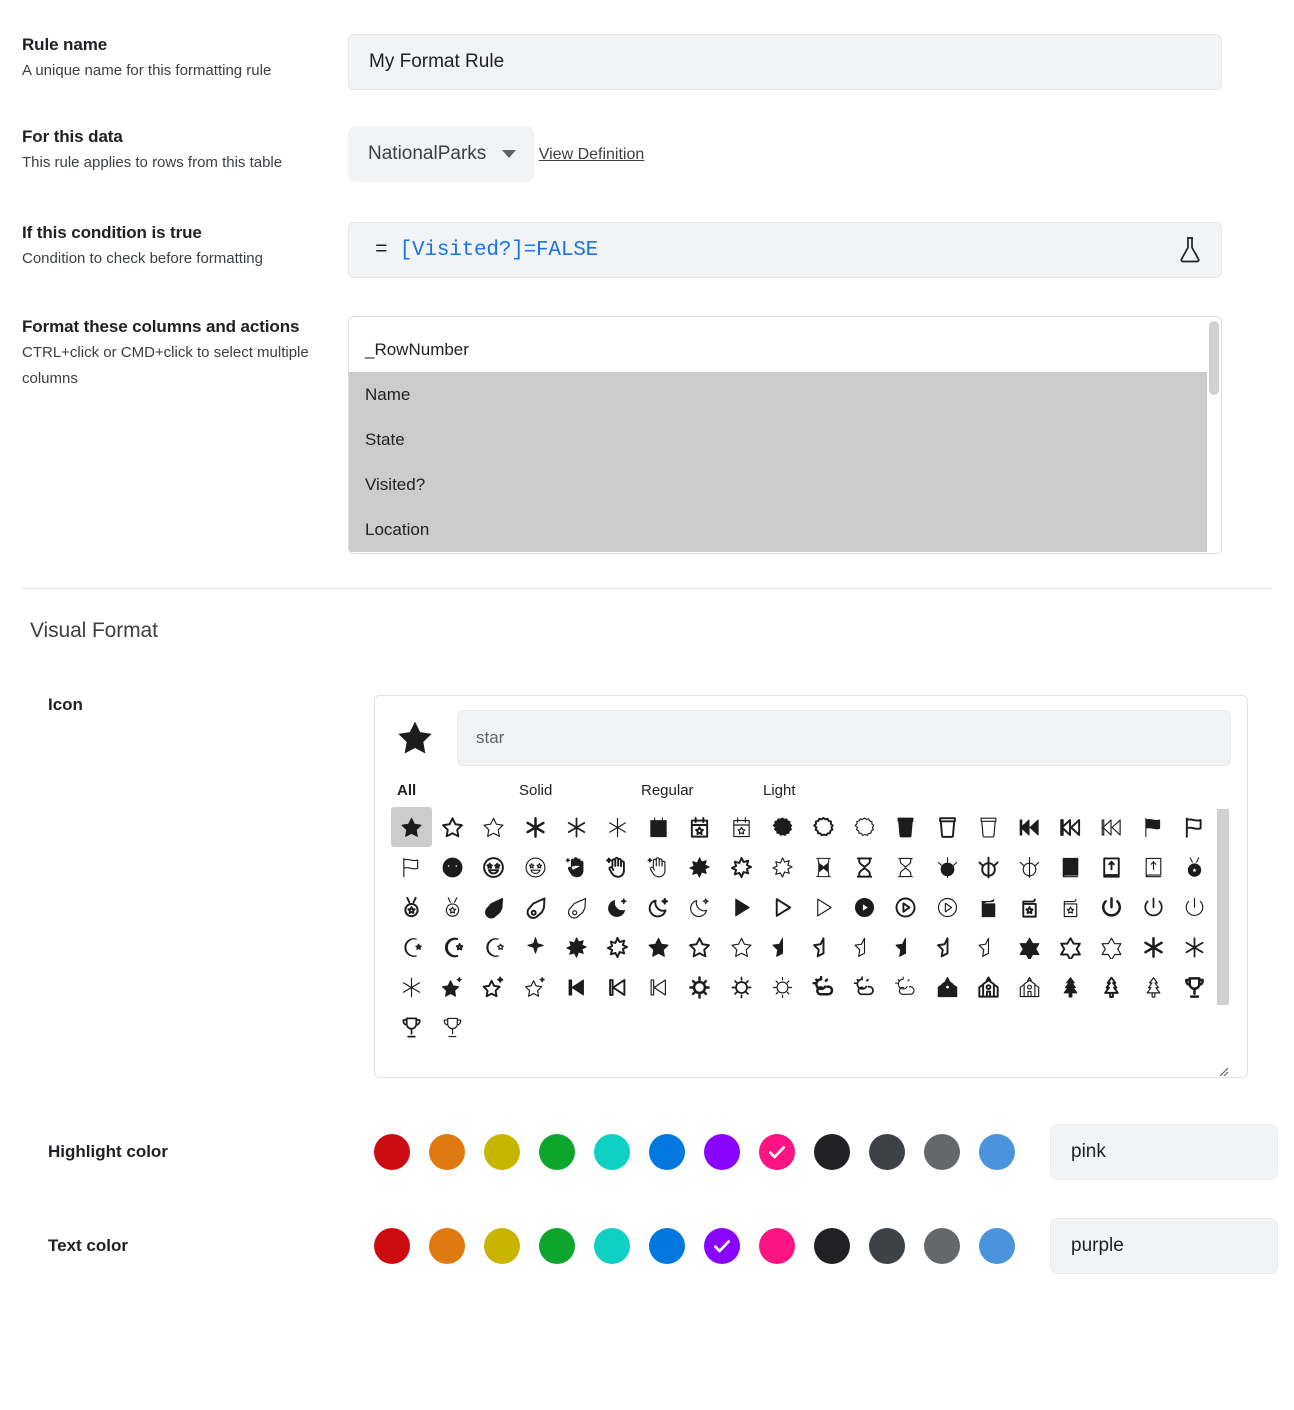 The width and height of the screenshot is (1294, 1410). Describe the element at coordinates (864, 907) in the screenshot. I see `circle-play-solid-icon` at that location.